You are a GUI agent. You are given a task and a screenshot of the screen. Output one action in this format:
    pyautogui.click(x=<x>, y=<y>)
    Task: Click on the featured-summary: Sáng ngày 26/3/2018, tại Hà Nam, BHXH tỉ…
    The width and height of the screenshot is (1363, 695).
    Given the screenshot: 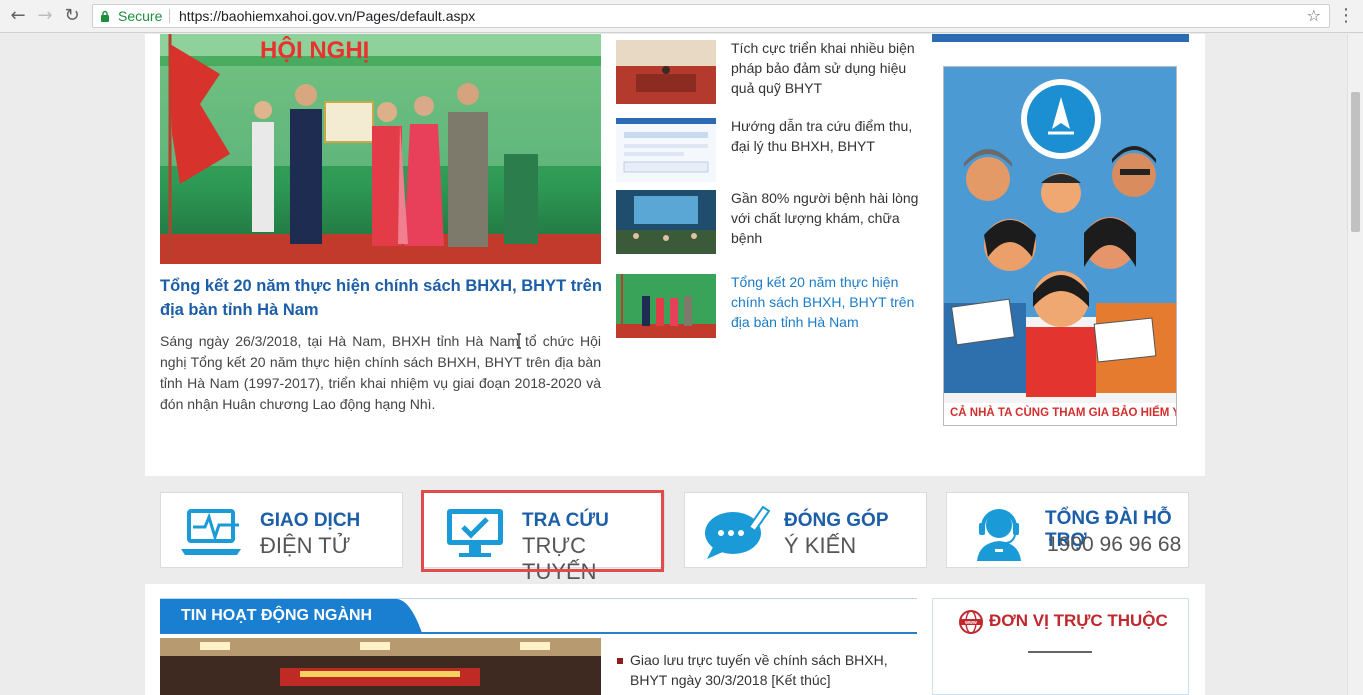 What is the action you would take?
    pyautogui.click(x=380, y=372)
    